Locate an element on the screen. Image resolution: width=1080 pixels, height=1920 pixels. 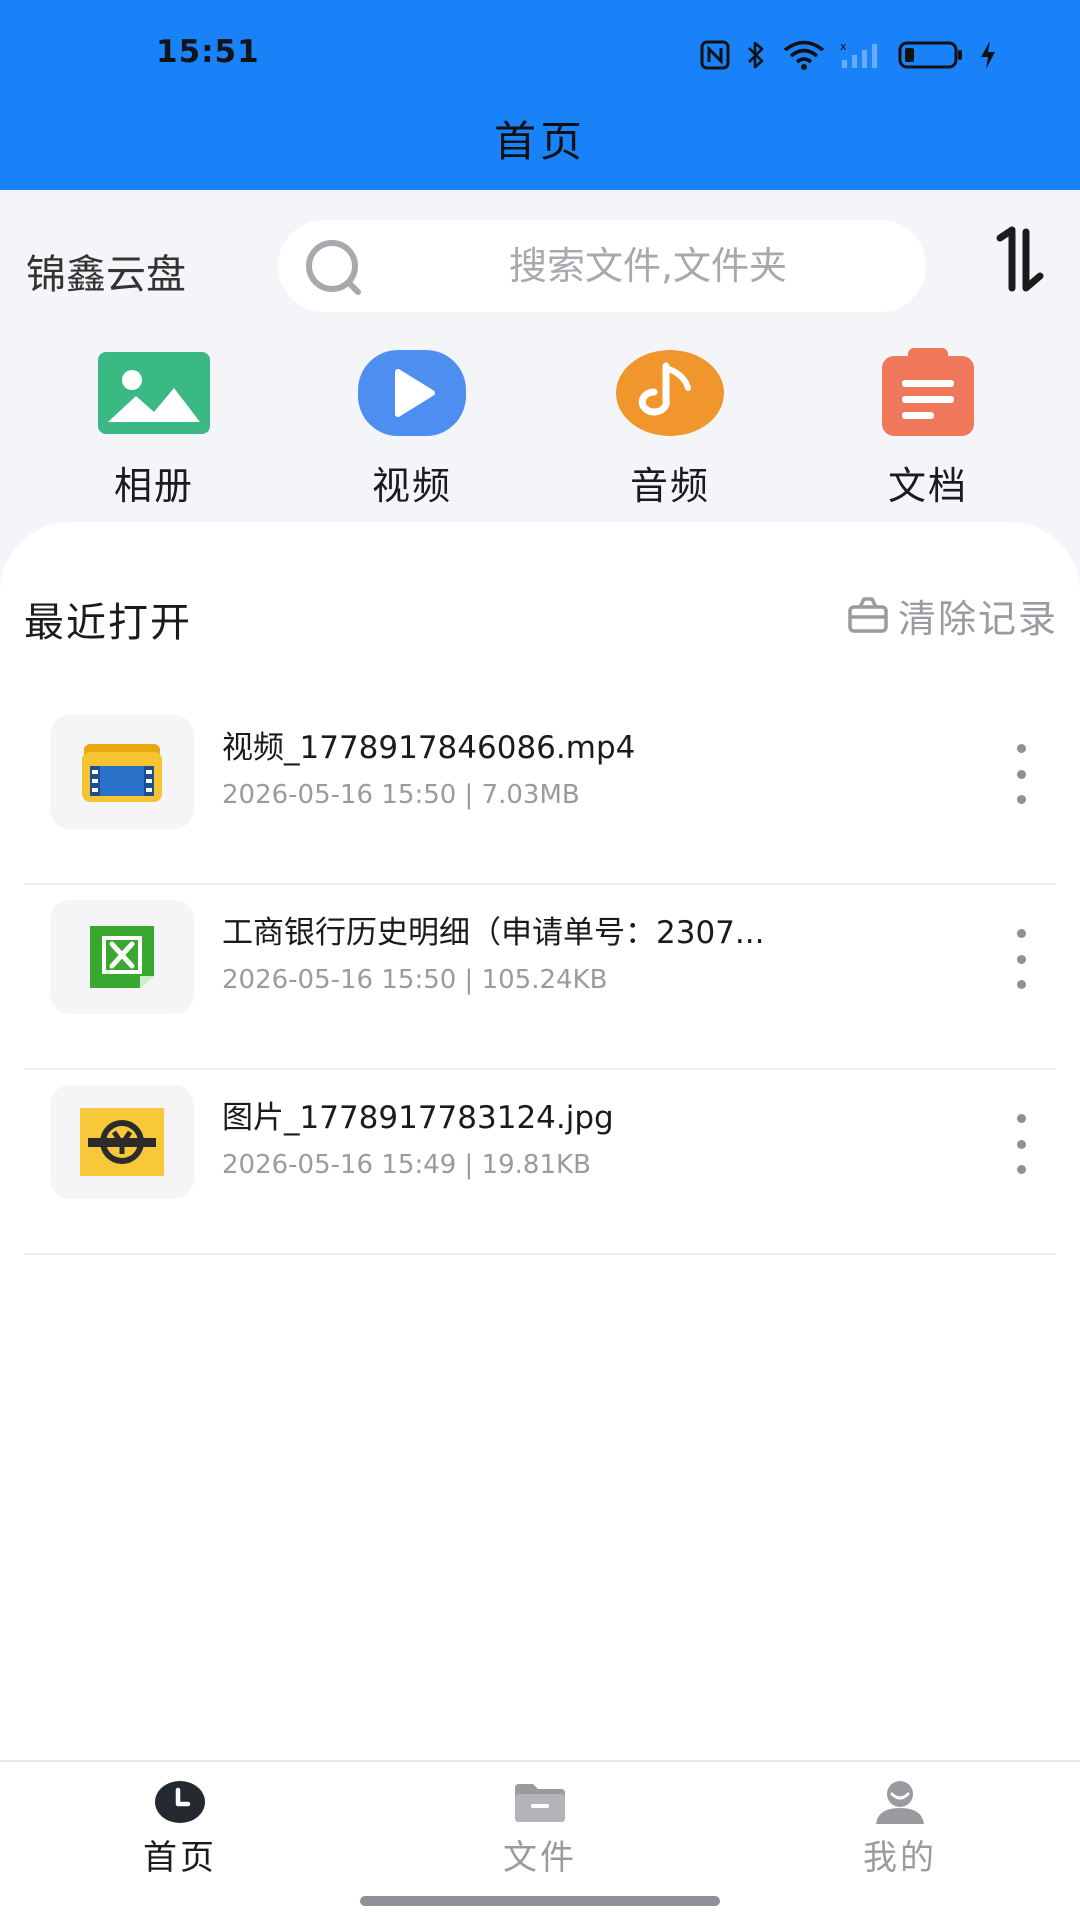
page-title: 首页 is located at coordinates (539, 141).